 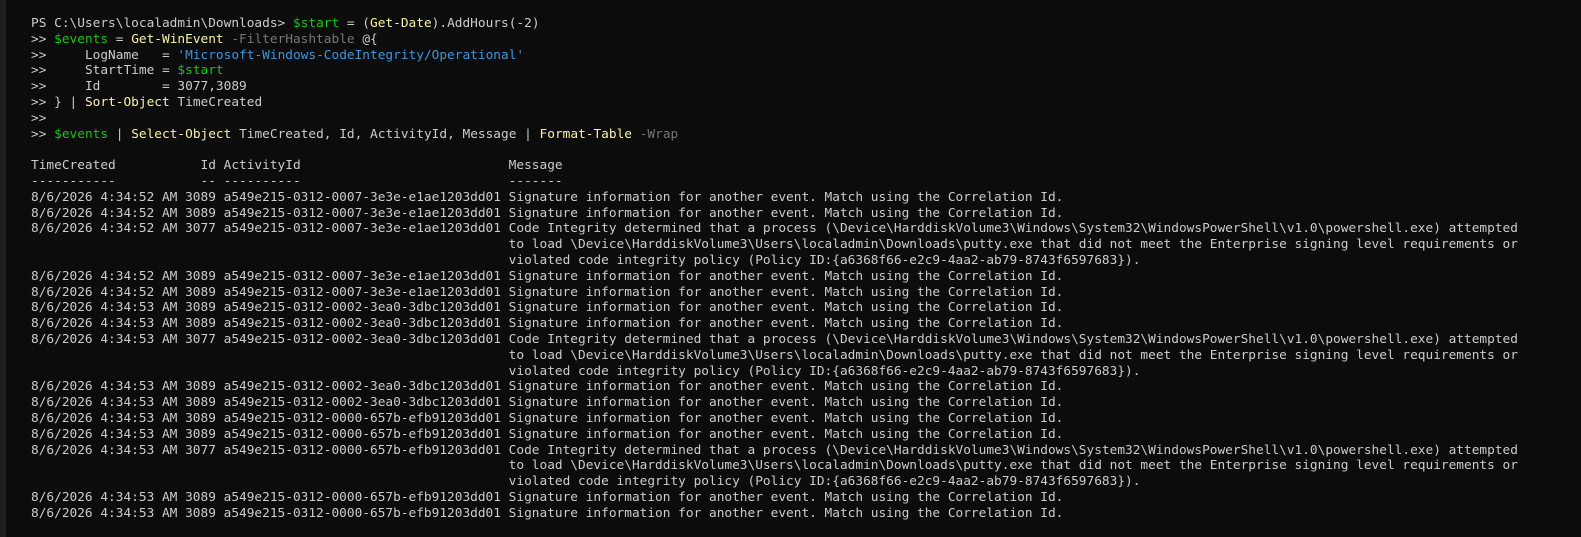 What do you see at coordinates (216, 102) in the screenshot?
I see `sort-property: TimeCreated` at bounding box center [216, 102].